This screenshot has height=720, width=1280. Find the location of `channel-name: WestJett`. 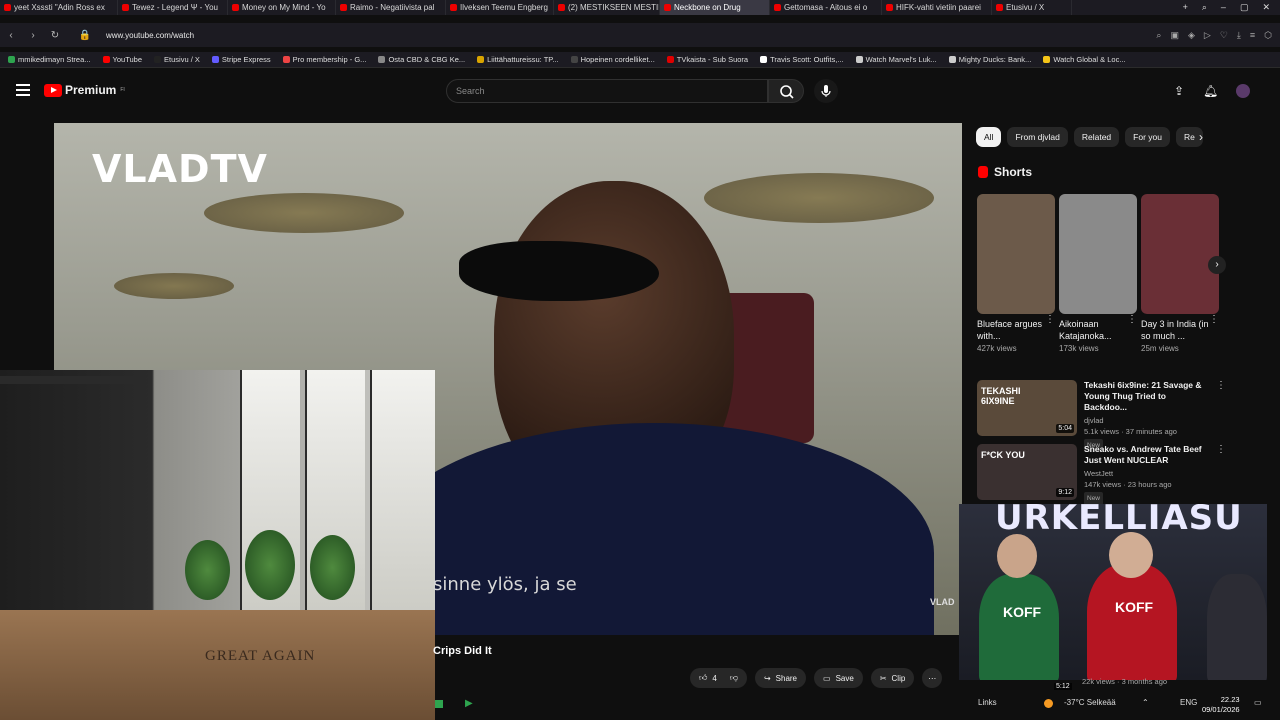

channel-name: WestJett is located at coordinates (1146, 473).